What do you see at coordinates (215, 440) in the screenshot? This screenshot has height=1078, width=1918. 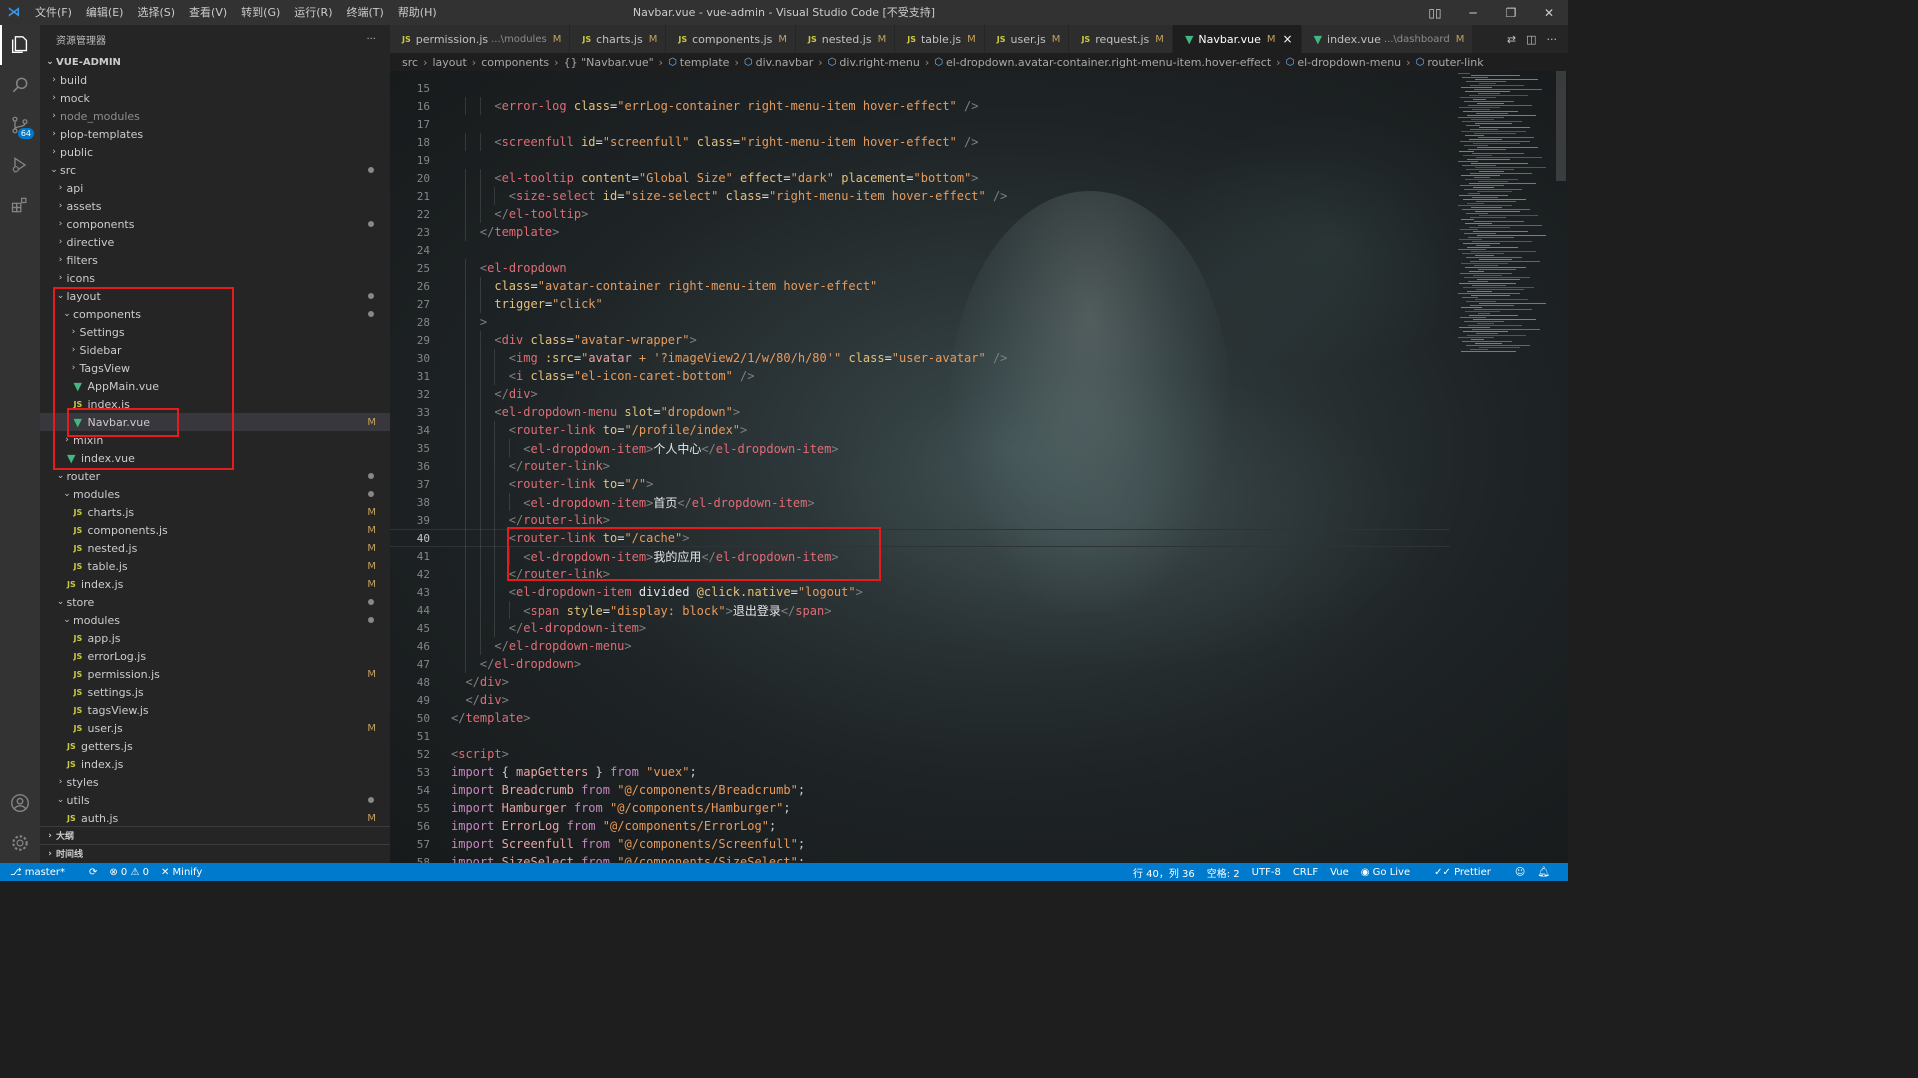 I see `tree-folder: › mixin` at bounding box center [215, 440].